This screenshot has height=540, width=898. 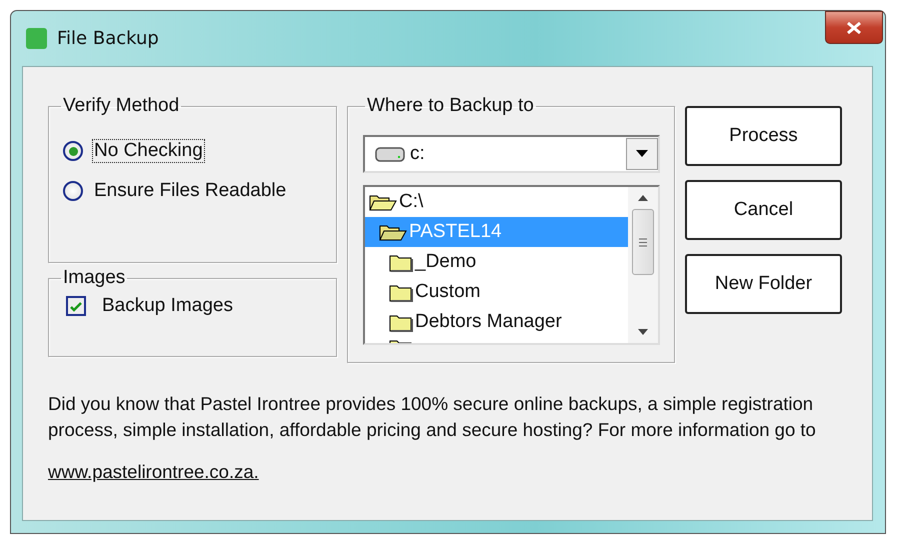 What do you see at coordinates (190, 191) in the screenshot?
I see `radio-label: Ensure Files Readable` at bounding box center [190, 191].